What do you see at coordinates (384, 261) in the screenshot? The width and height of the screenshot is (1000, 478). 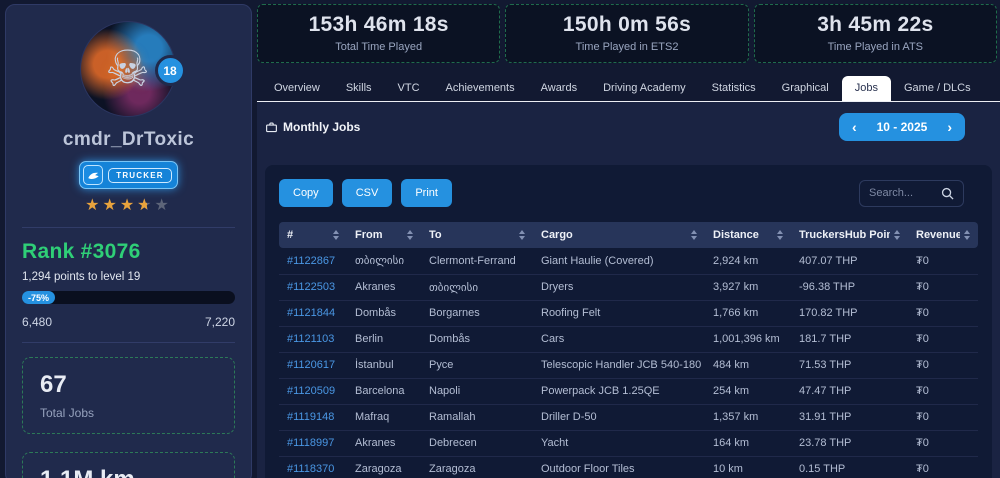 I see `job-from-cell: თბილისი` at bounding box center [384, 261].